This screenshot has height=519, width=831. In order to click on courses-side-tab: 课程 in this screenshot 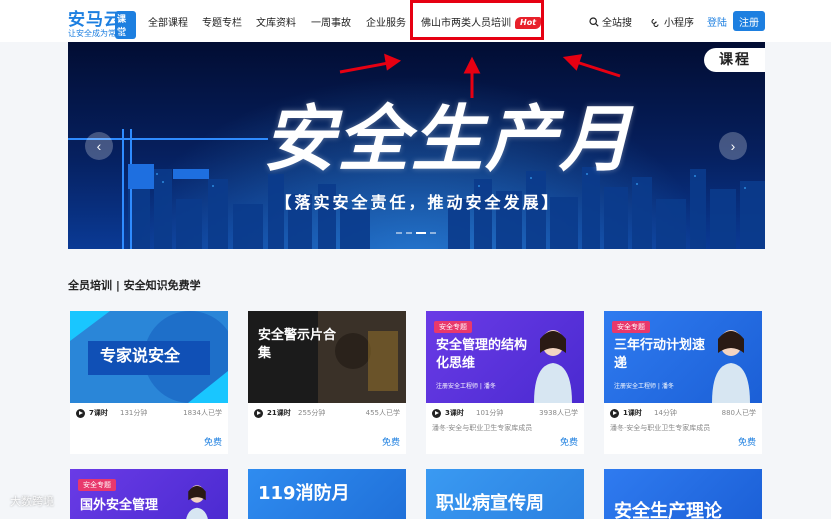, I will do `click(734, 60)`.